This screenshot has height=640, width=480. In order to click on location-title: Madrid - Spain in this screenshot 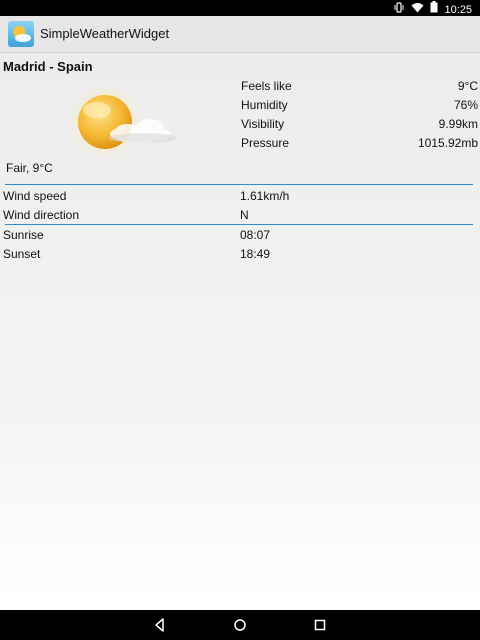, I will do `click(48, 66)`.